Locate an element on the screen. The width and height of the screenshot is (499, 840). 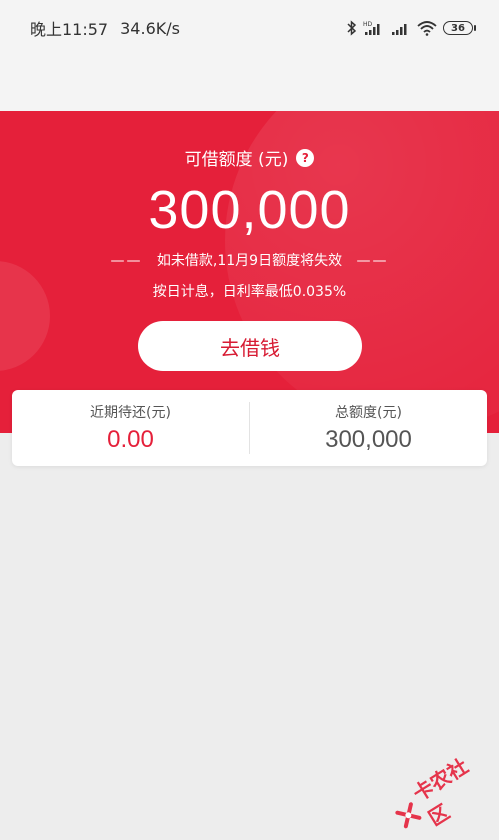
due-label: 近期待还(元) is located at coordinates (130, 413).